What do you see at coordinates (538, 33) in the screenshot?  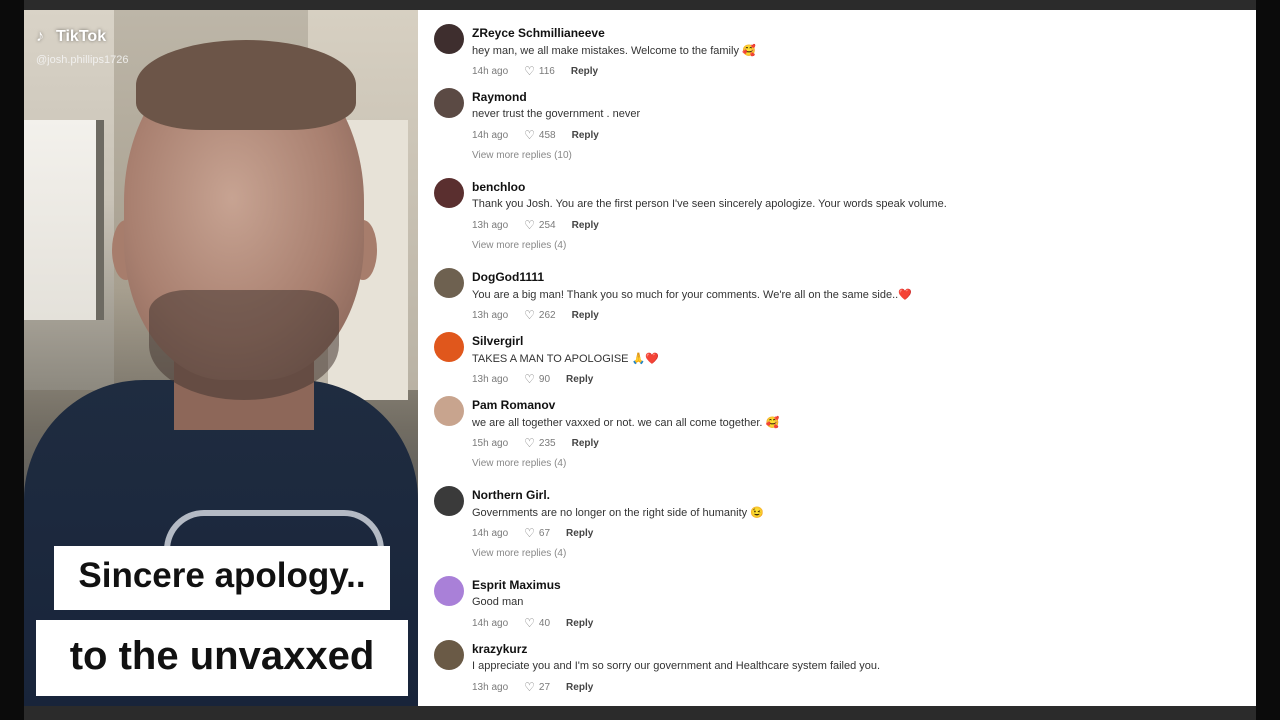 I see `comment-author: ZReyce Schmillianeeve` at bounding box center [538, 33].